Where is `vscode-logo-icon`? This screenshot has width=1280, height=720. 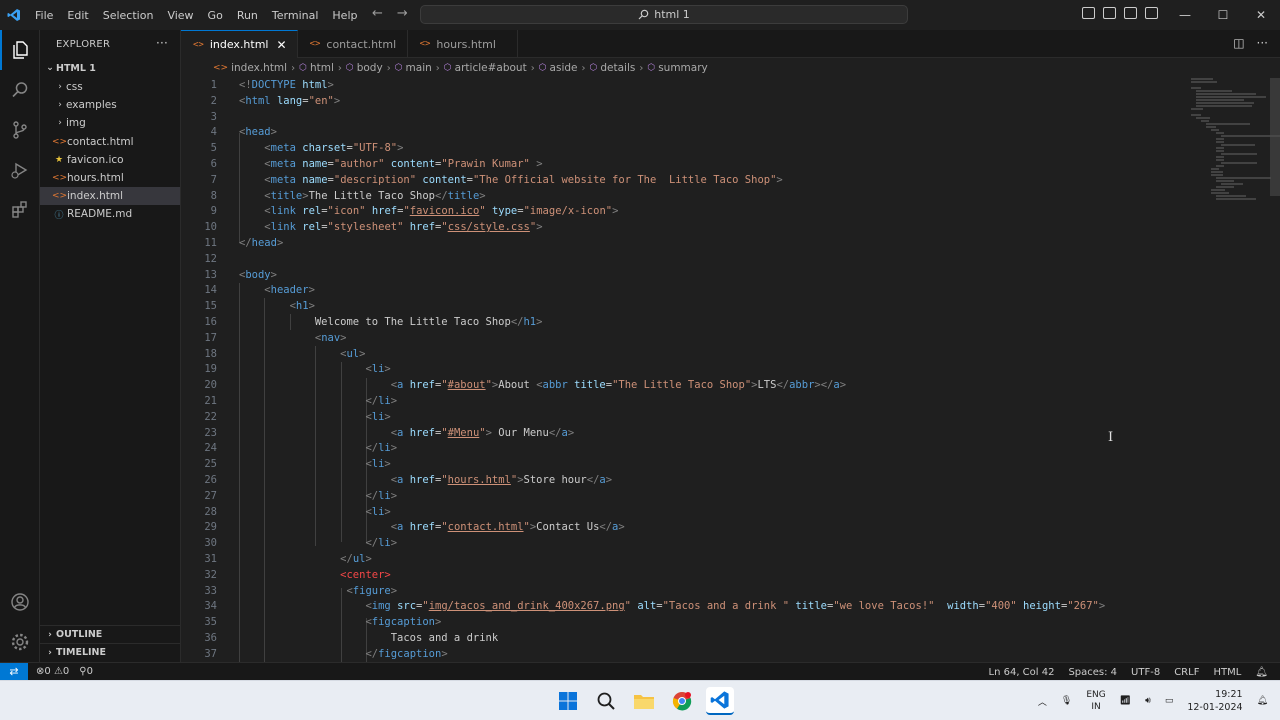 vscode-logo-icon is located at coordinates (14, 15).